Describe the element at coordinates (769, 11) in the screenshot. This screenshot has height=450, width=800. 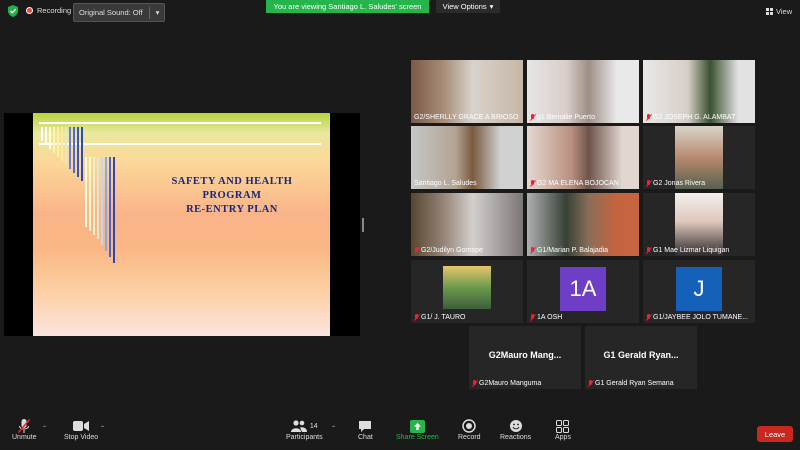
I see `grid-view-icon` at that location.